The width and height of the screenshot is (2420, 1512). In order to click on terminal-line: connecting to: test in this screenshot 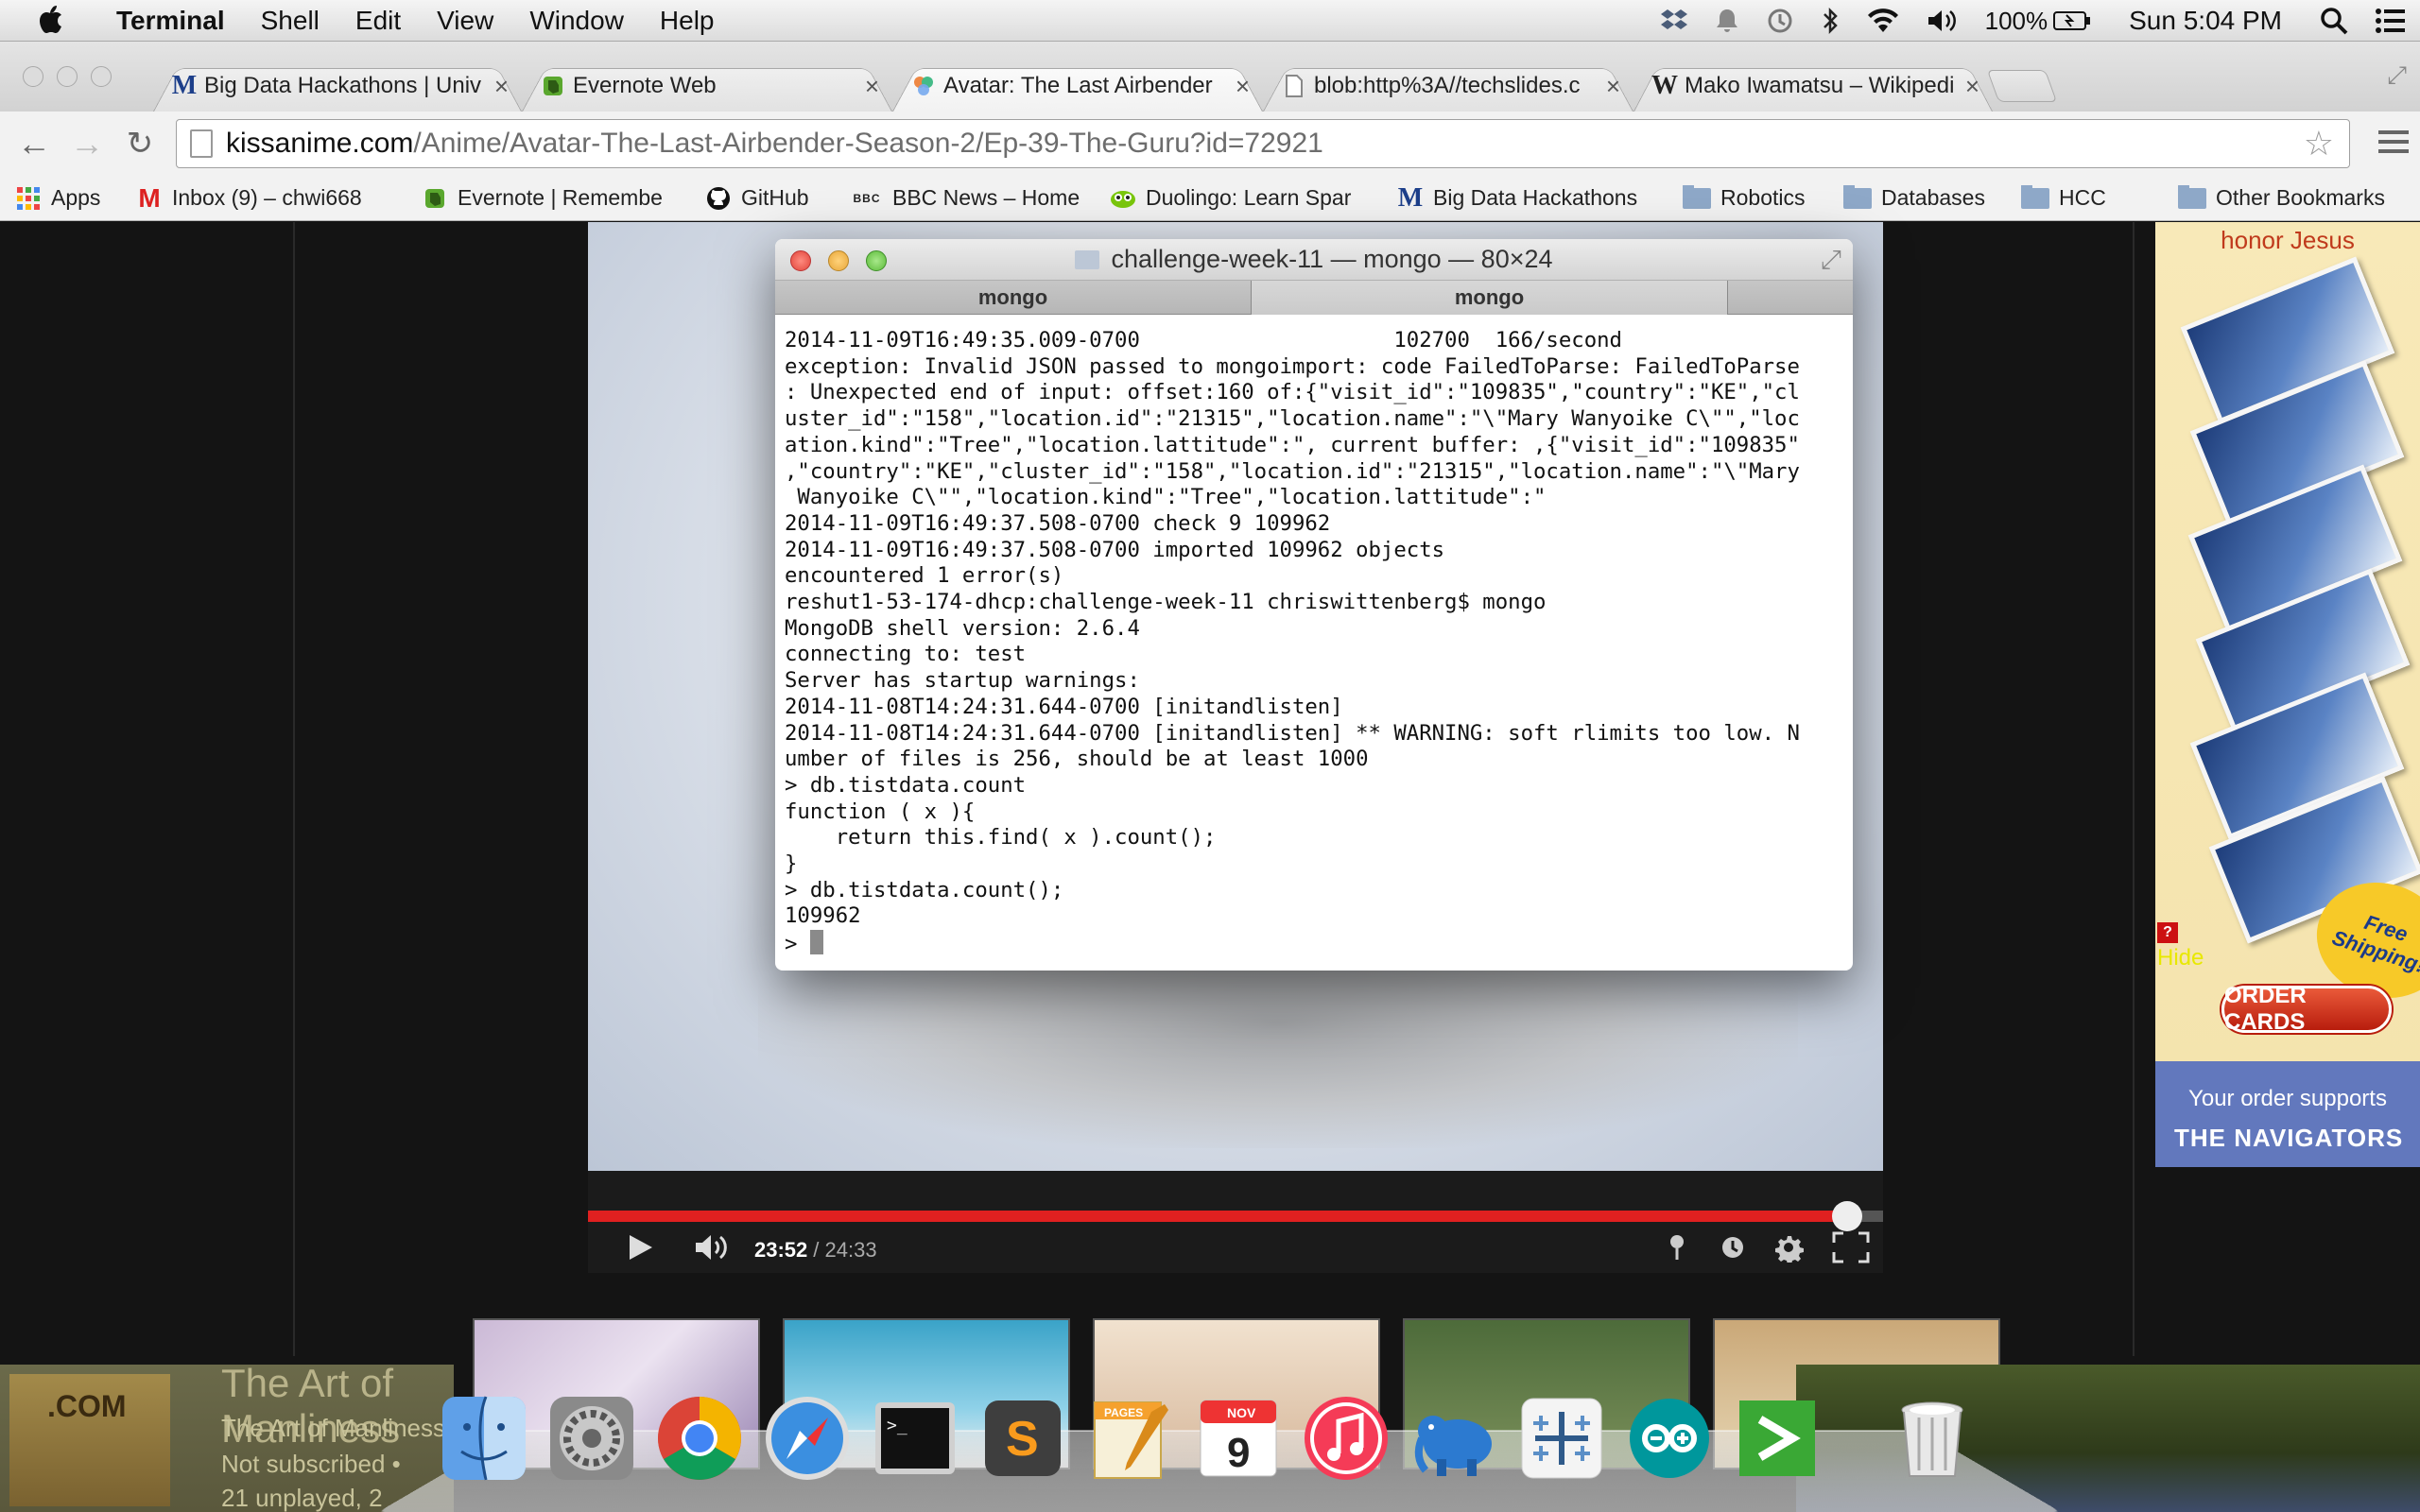, I will do `click(906, 654)`.